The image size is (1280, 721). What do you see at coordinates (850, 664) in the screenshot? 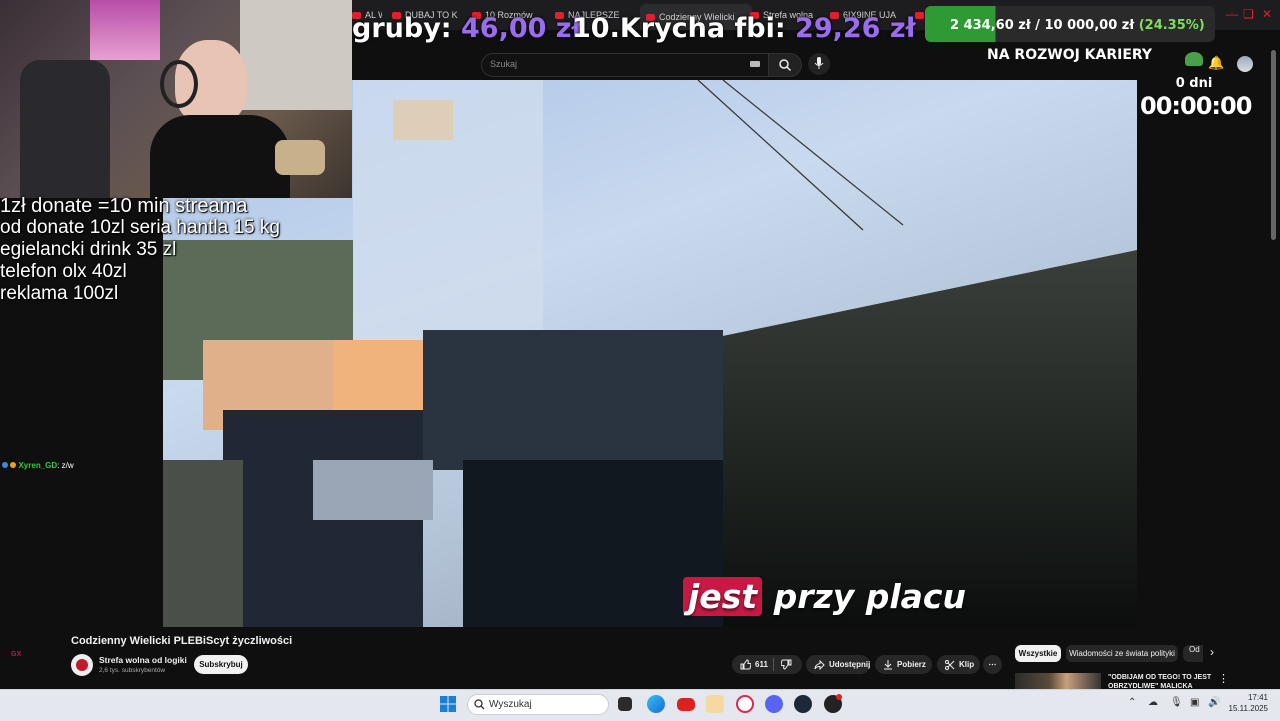
I see `share-label: Udostępnij` at bounding box center [850, 664].